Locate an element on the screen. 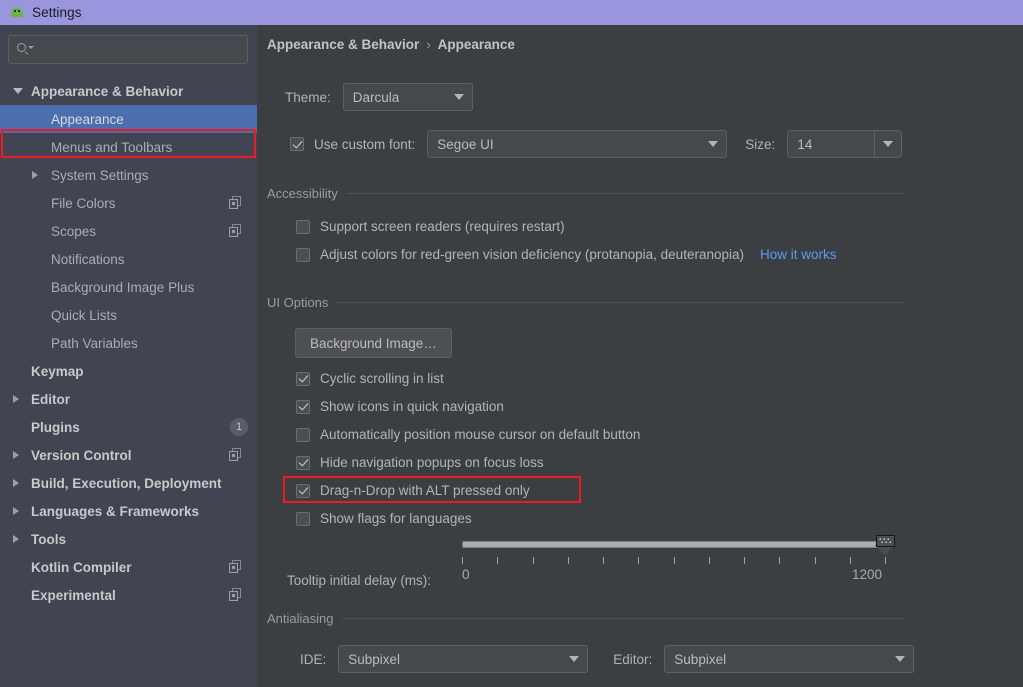  font-family-value: Segoe UI is located at coordinates (465, 144).